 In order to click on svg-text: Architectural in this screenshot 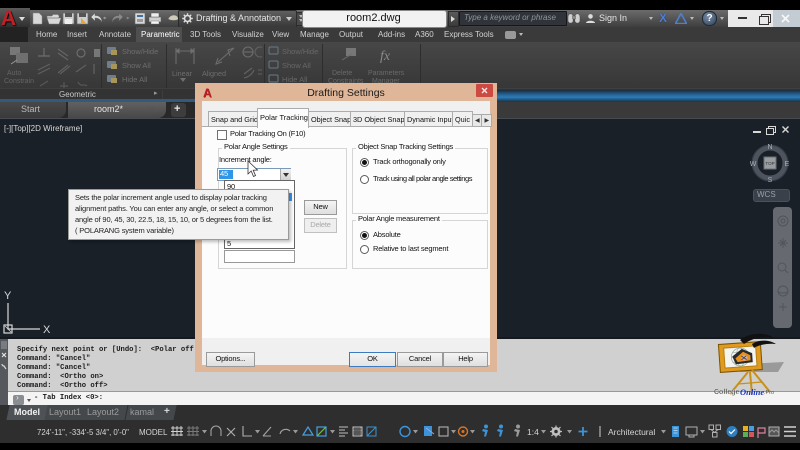, I will do `click(631, 432)`.